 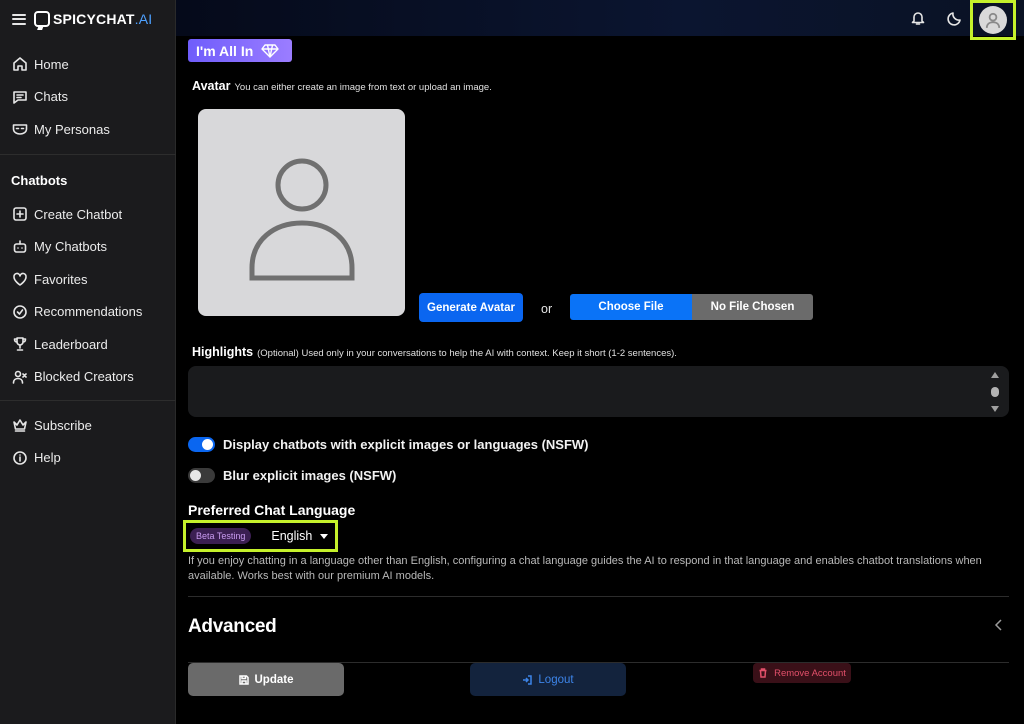 What do you see at coordinates (301, 219) in the screenshot?
I see `user-placeholder-icon` at bounding box center [301, 219].